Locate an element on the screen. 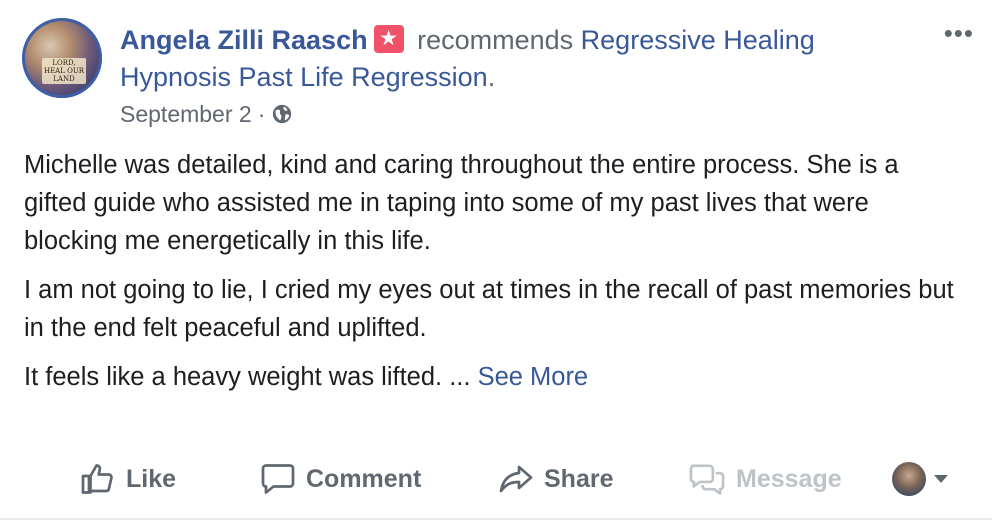  recommends-label: recommends is located at coordinates (495, 40).